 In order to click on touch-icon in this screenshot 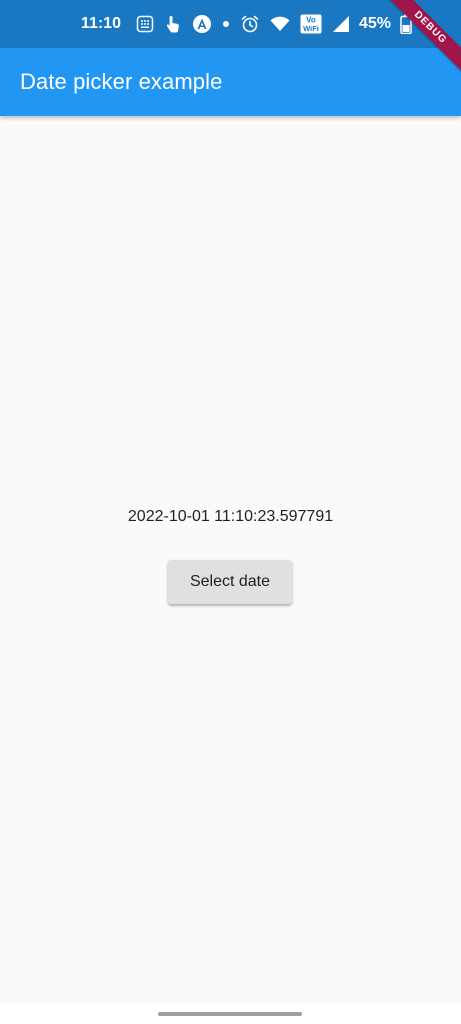, I will do `click(173, 24)`.